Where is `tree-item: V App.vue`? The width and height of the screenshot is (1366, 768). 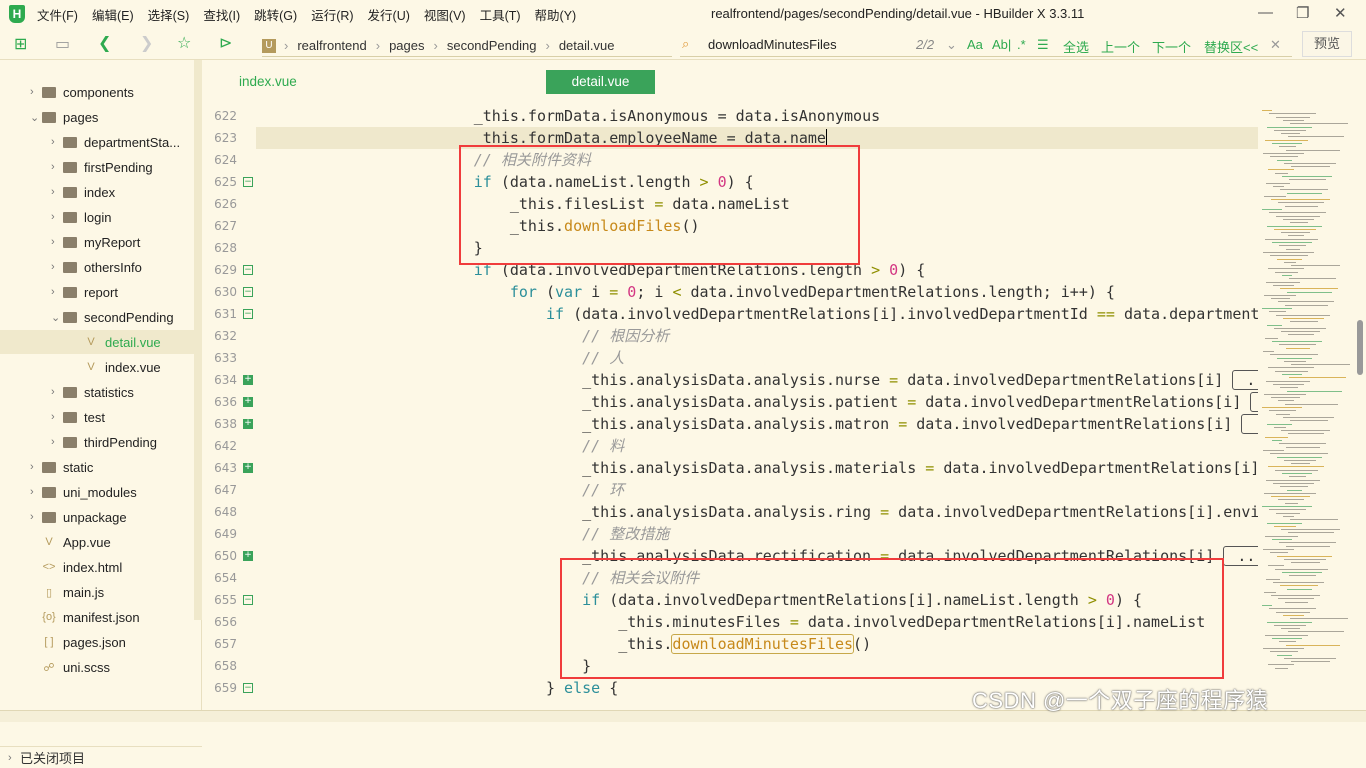 tree-item: V App.vue is located at coordinates (70, 542).